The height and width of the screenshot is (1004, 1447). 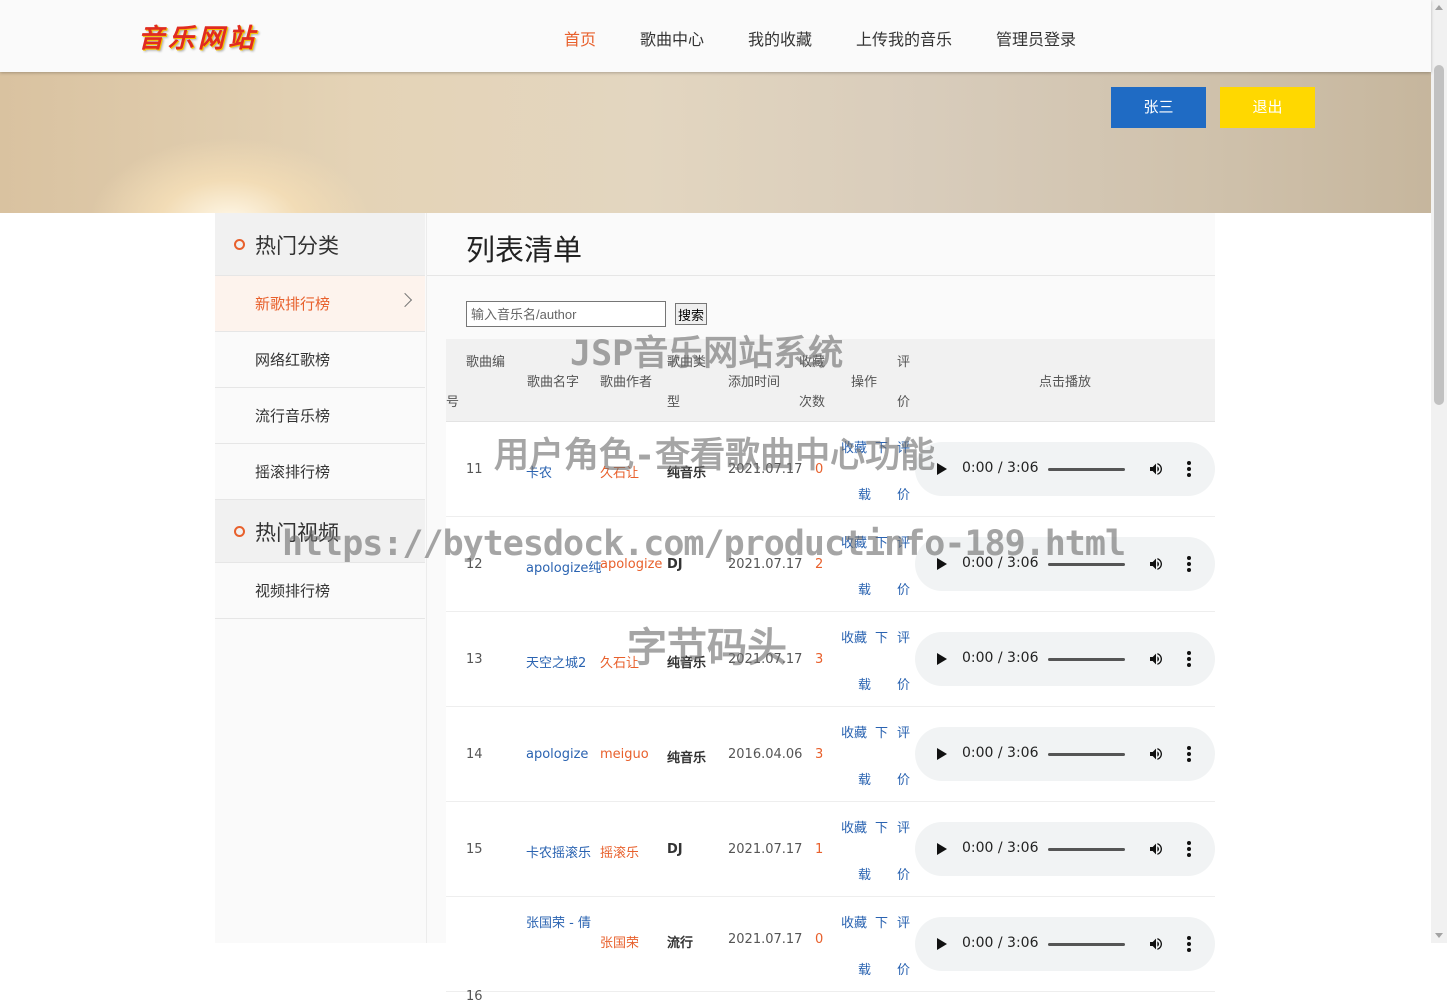 What do you see at coordinates (904, 38) in the screenshot?
I see `nav-upload-music: 上传我的音乐` at bounding box center [904, 38].